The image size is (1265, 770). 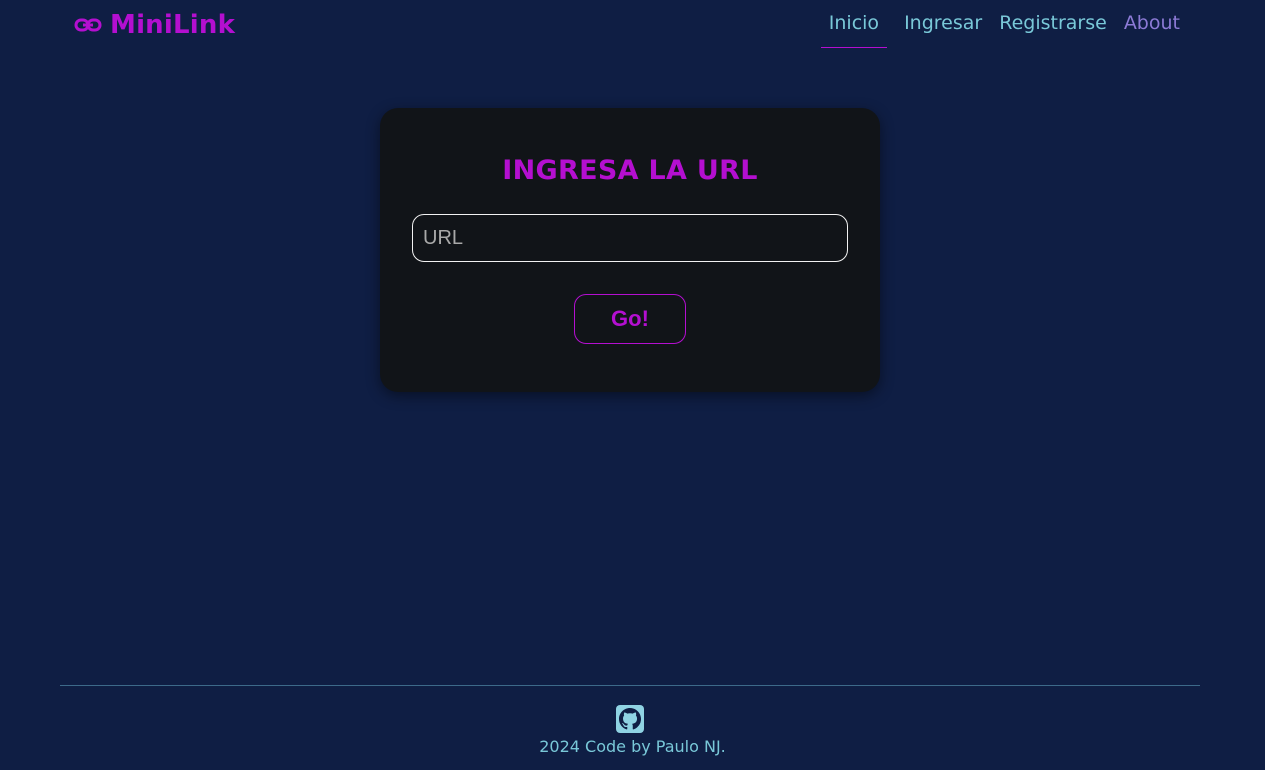 I want to click on nav-item-ingresar: Ingresar, so click(x=943, y=23).